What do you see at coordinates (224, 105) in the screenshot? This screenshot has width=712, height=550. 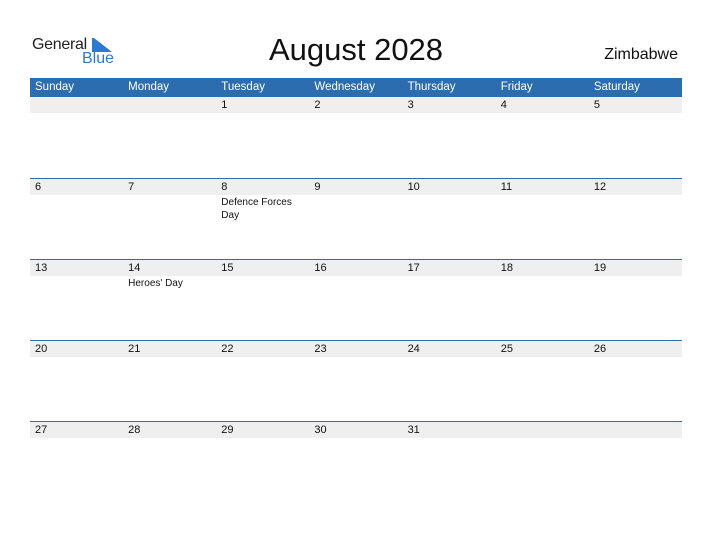 I see `day-number: 1` at bounding box center [224, 105].